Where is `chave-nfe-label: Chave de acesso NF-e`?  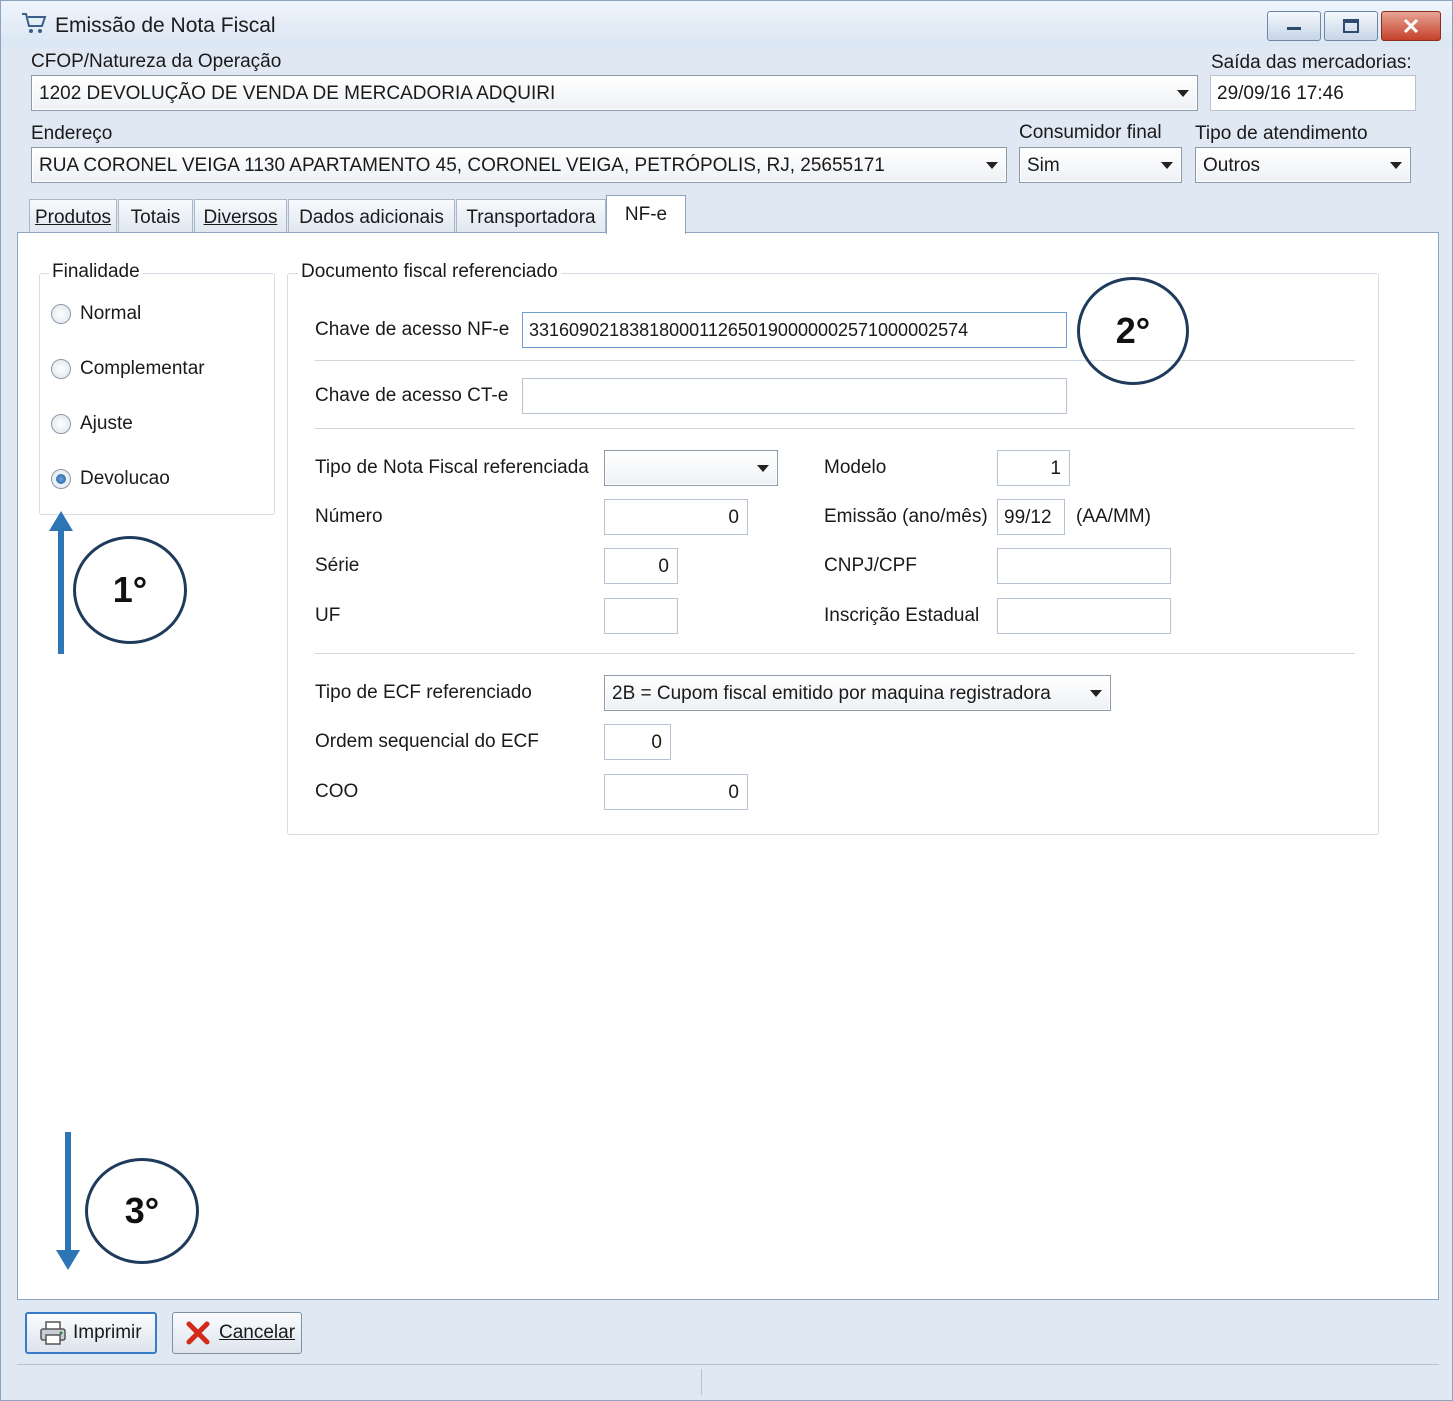
chave-nfe-label: Chave de acesso NF-e is located at coordinates (412, 329).